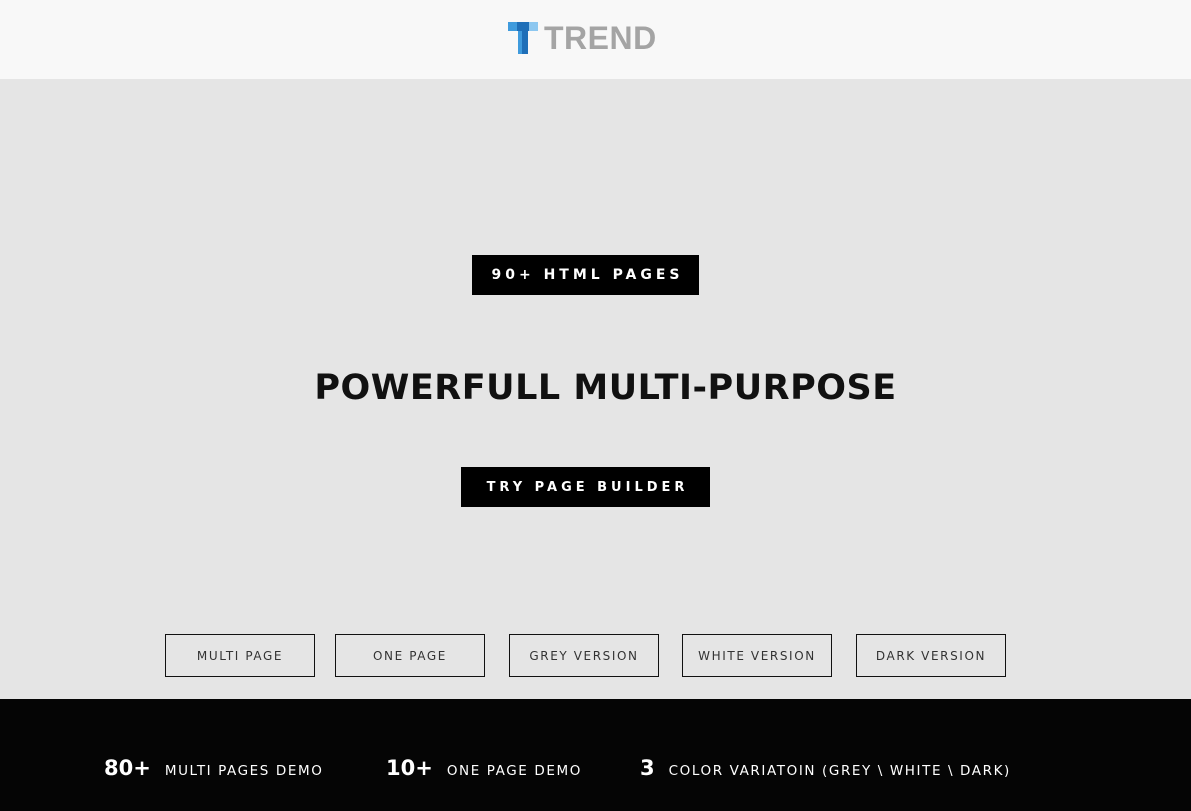 The height and width of the screenshot is (811, 1191). I want to click on multi-page-button: MULTI PAGE, so click(240, 655).